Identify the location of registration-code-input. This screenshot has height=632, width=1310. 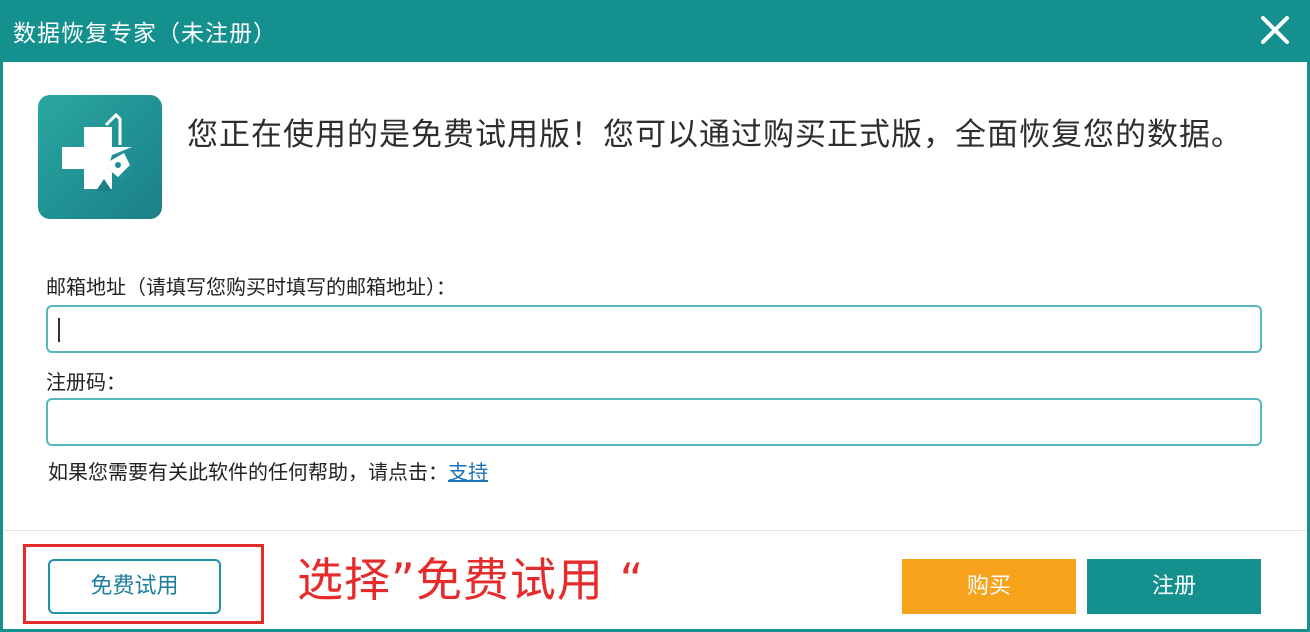
(654, 422).